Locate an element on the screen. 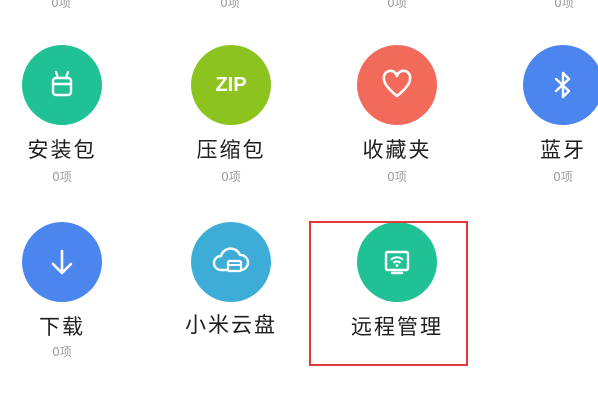  mi-cloud-label: 小米云盘 is located at coordinates (231, 325).